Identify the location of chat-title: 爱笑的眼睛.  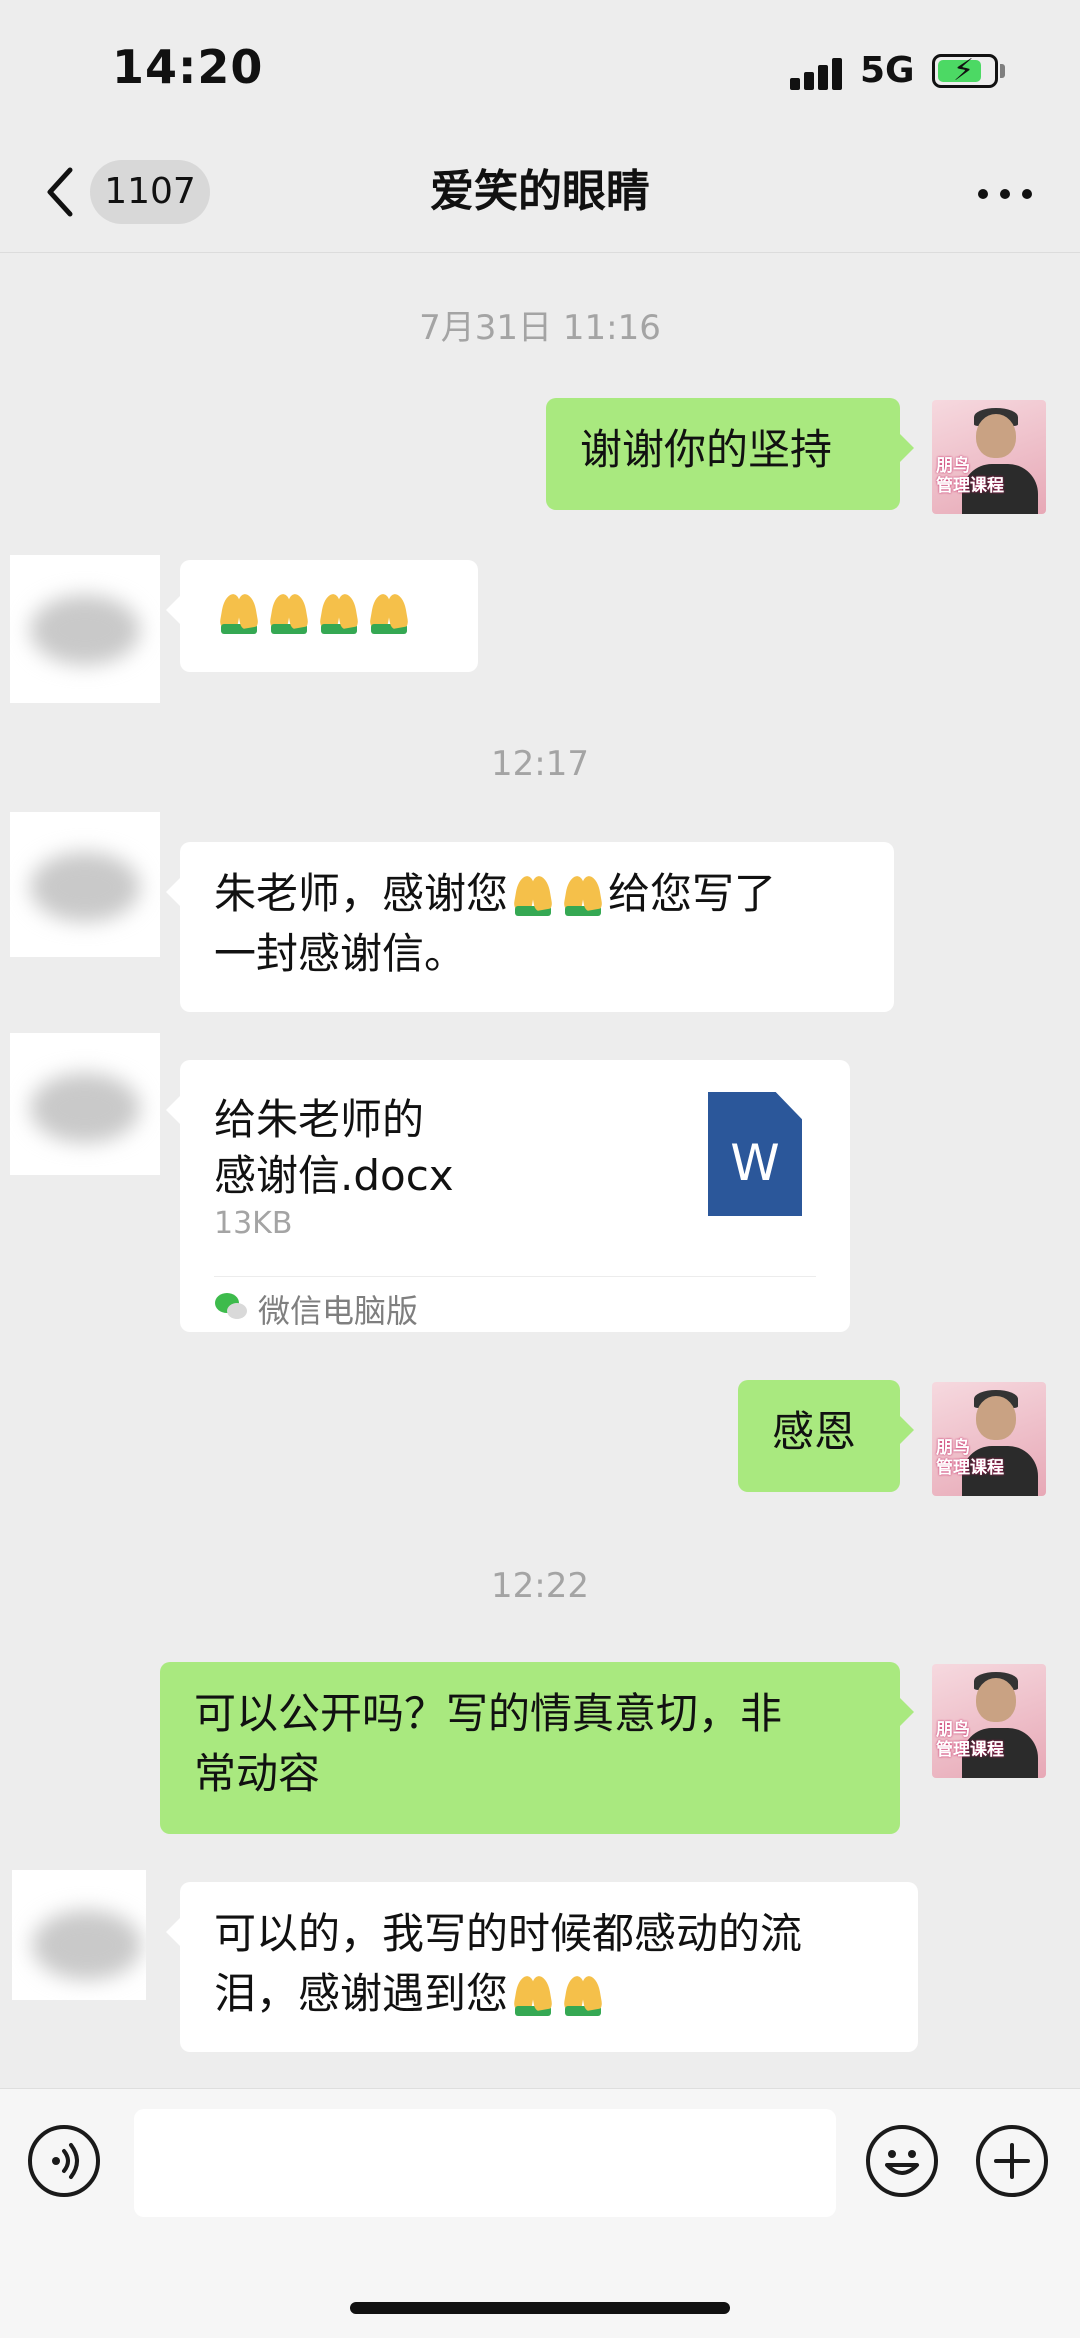
(540, 191).